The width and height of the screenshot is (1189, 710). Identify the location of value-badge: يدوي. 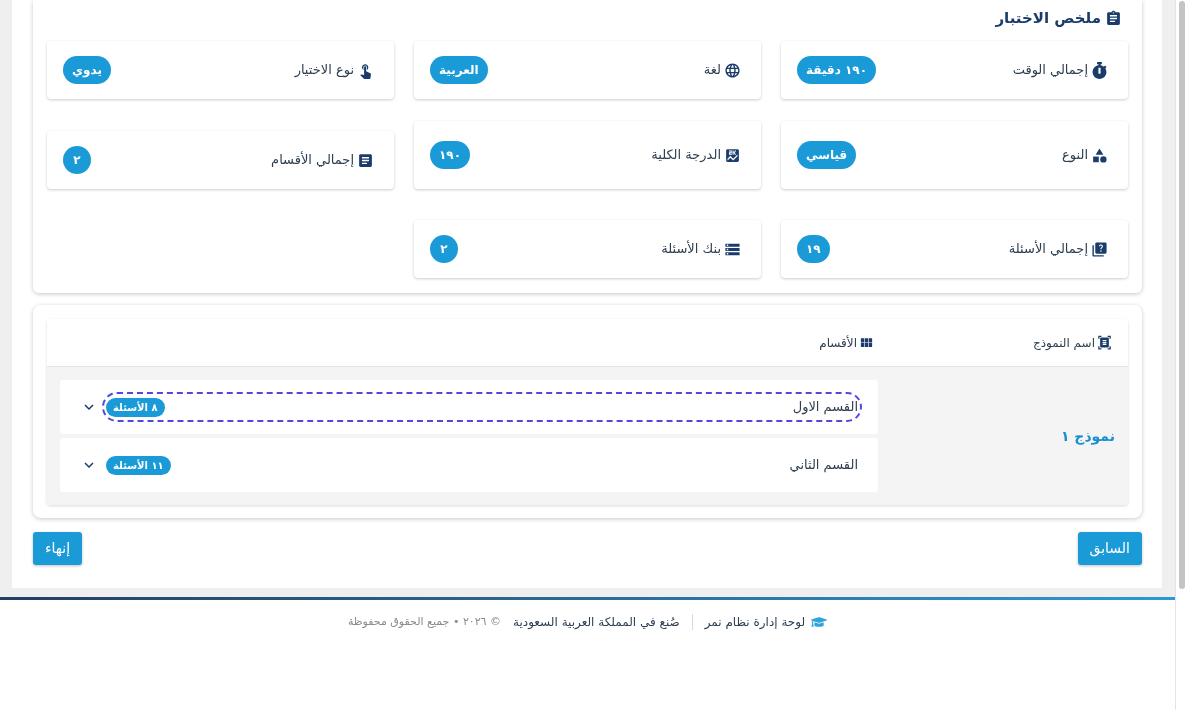
(87, 70).